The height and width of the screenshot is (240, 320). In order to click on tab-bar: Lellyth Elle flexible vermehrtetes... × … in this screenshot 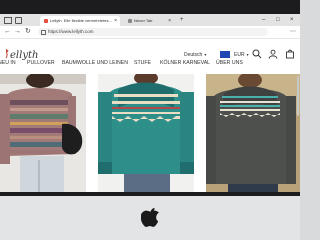, I will do `click(150, 20)`.